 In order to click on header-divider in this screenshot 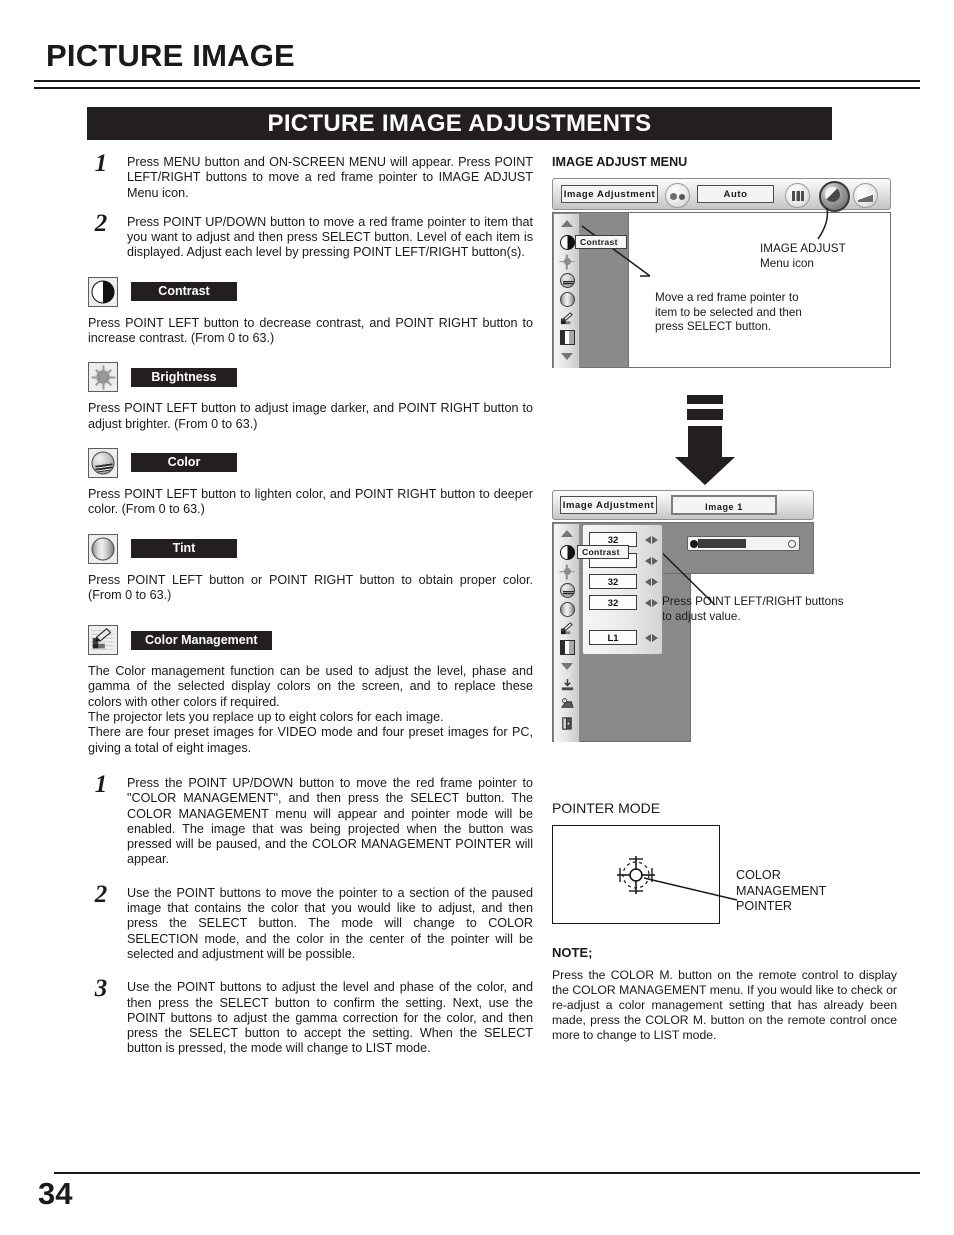, I will do `click(477, 84)`.